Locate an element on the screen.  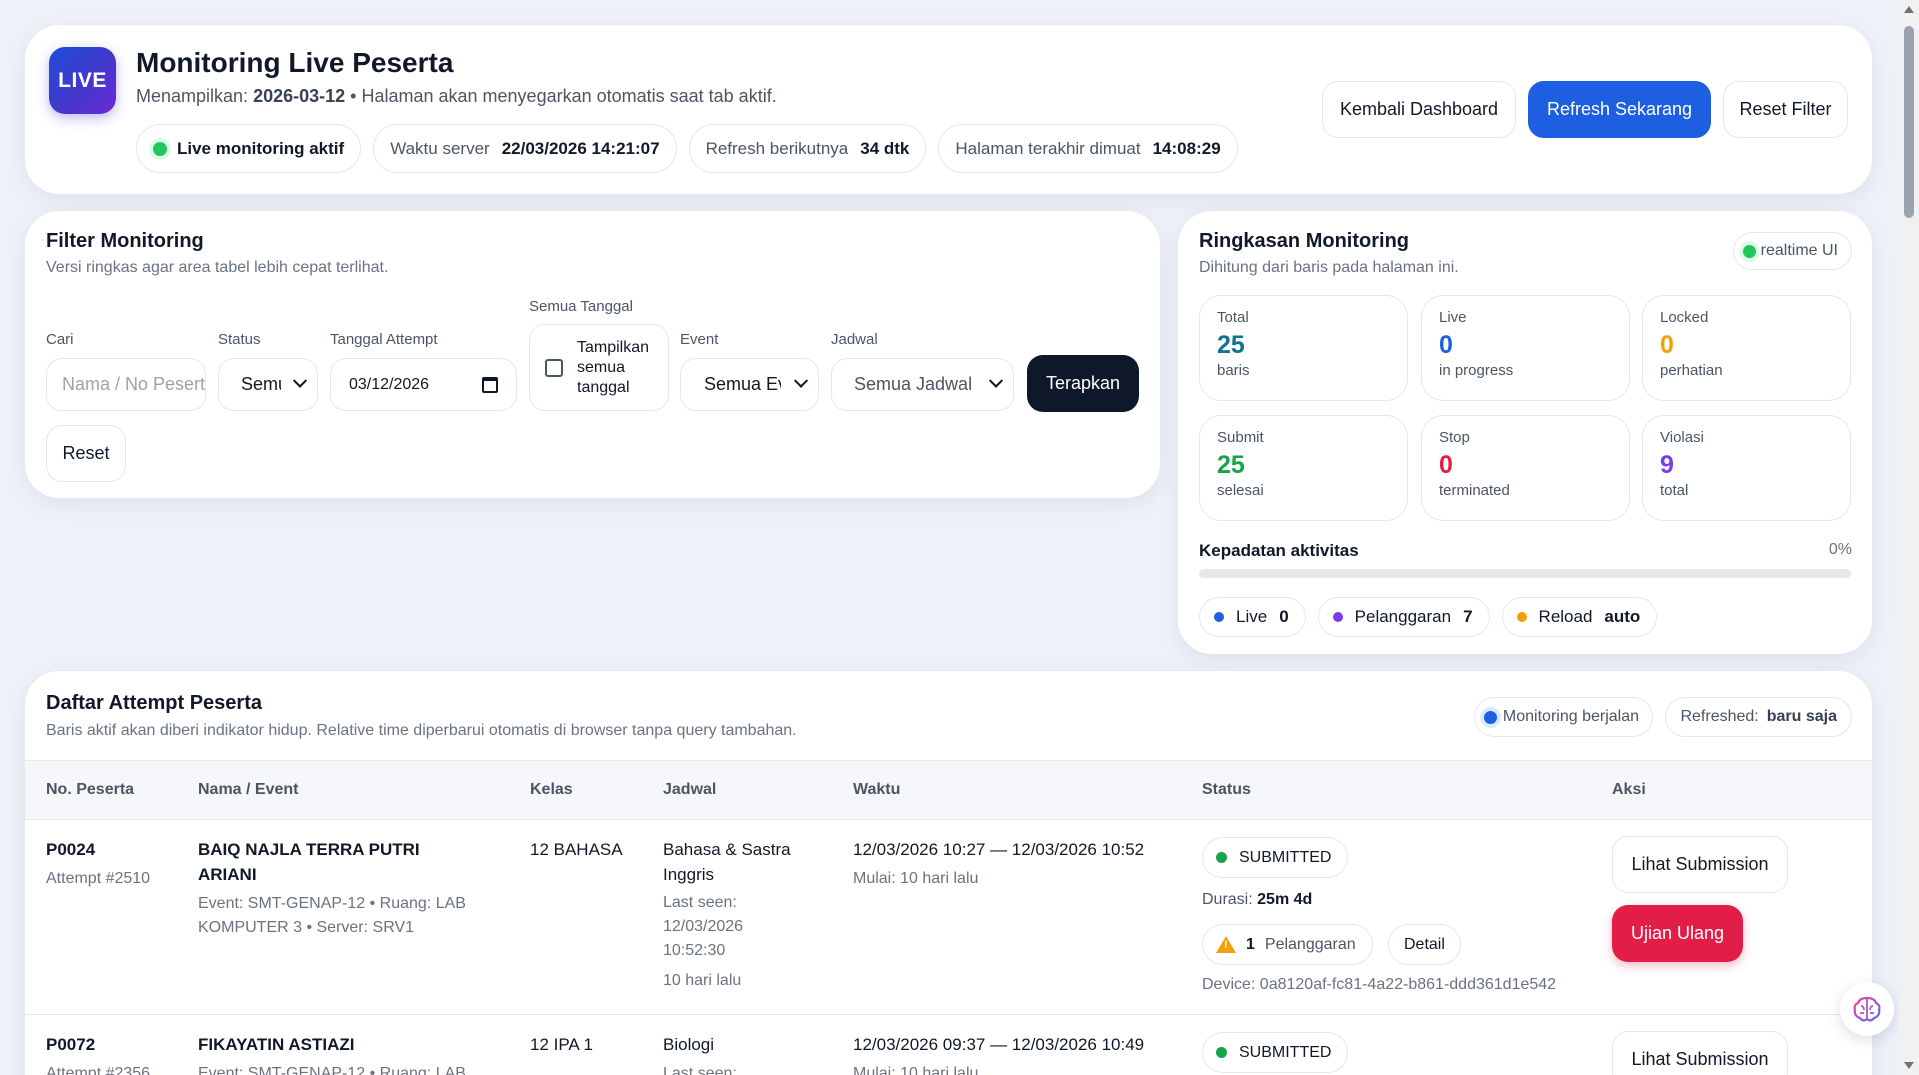
participant-no: P0072 is located at coordinates (71, 1044).